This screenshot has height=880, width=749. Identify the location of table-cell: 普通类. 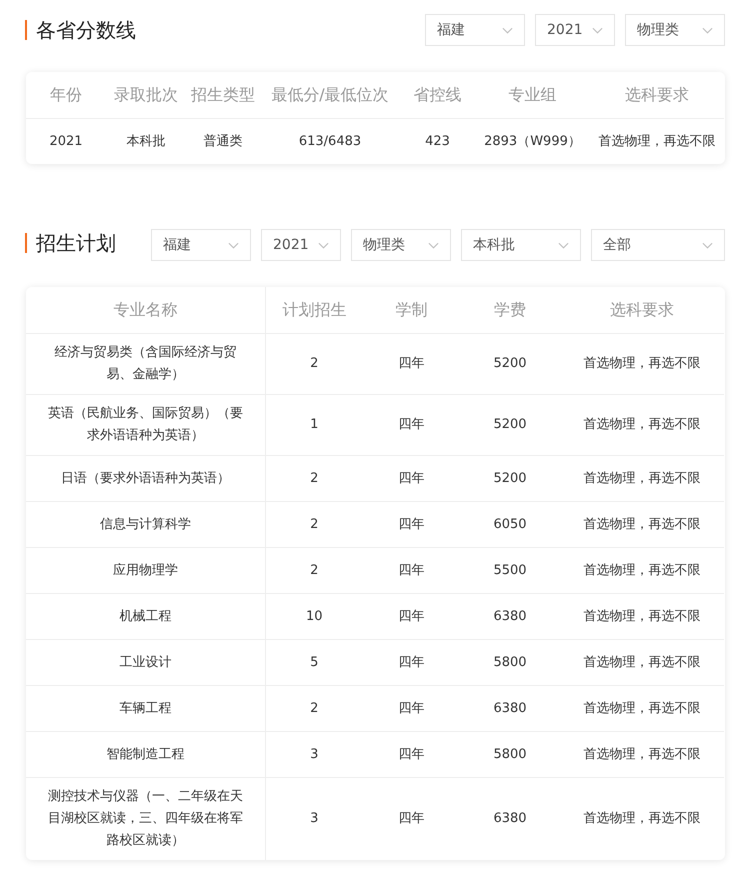
(223, 141).